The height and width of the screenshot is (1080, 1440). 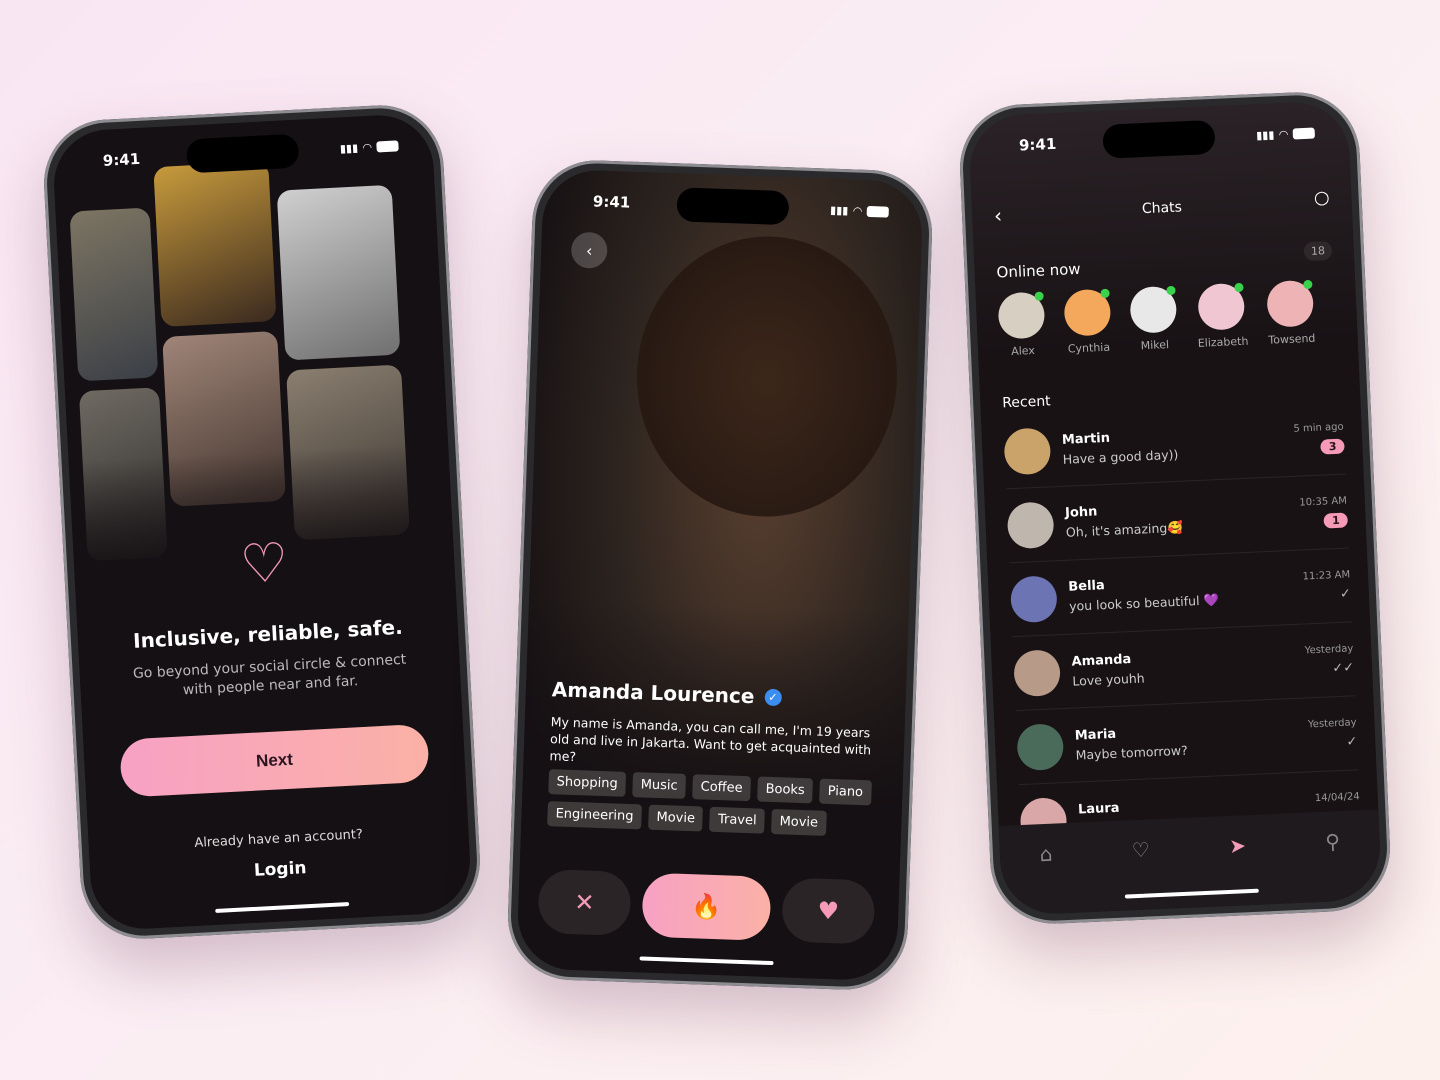 I want to click on recent-heading: Recent, so click(x=1026, y=402).